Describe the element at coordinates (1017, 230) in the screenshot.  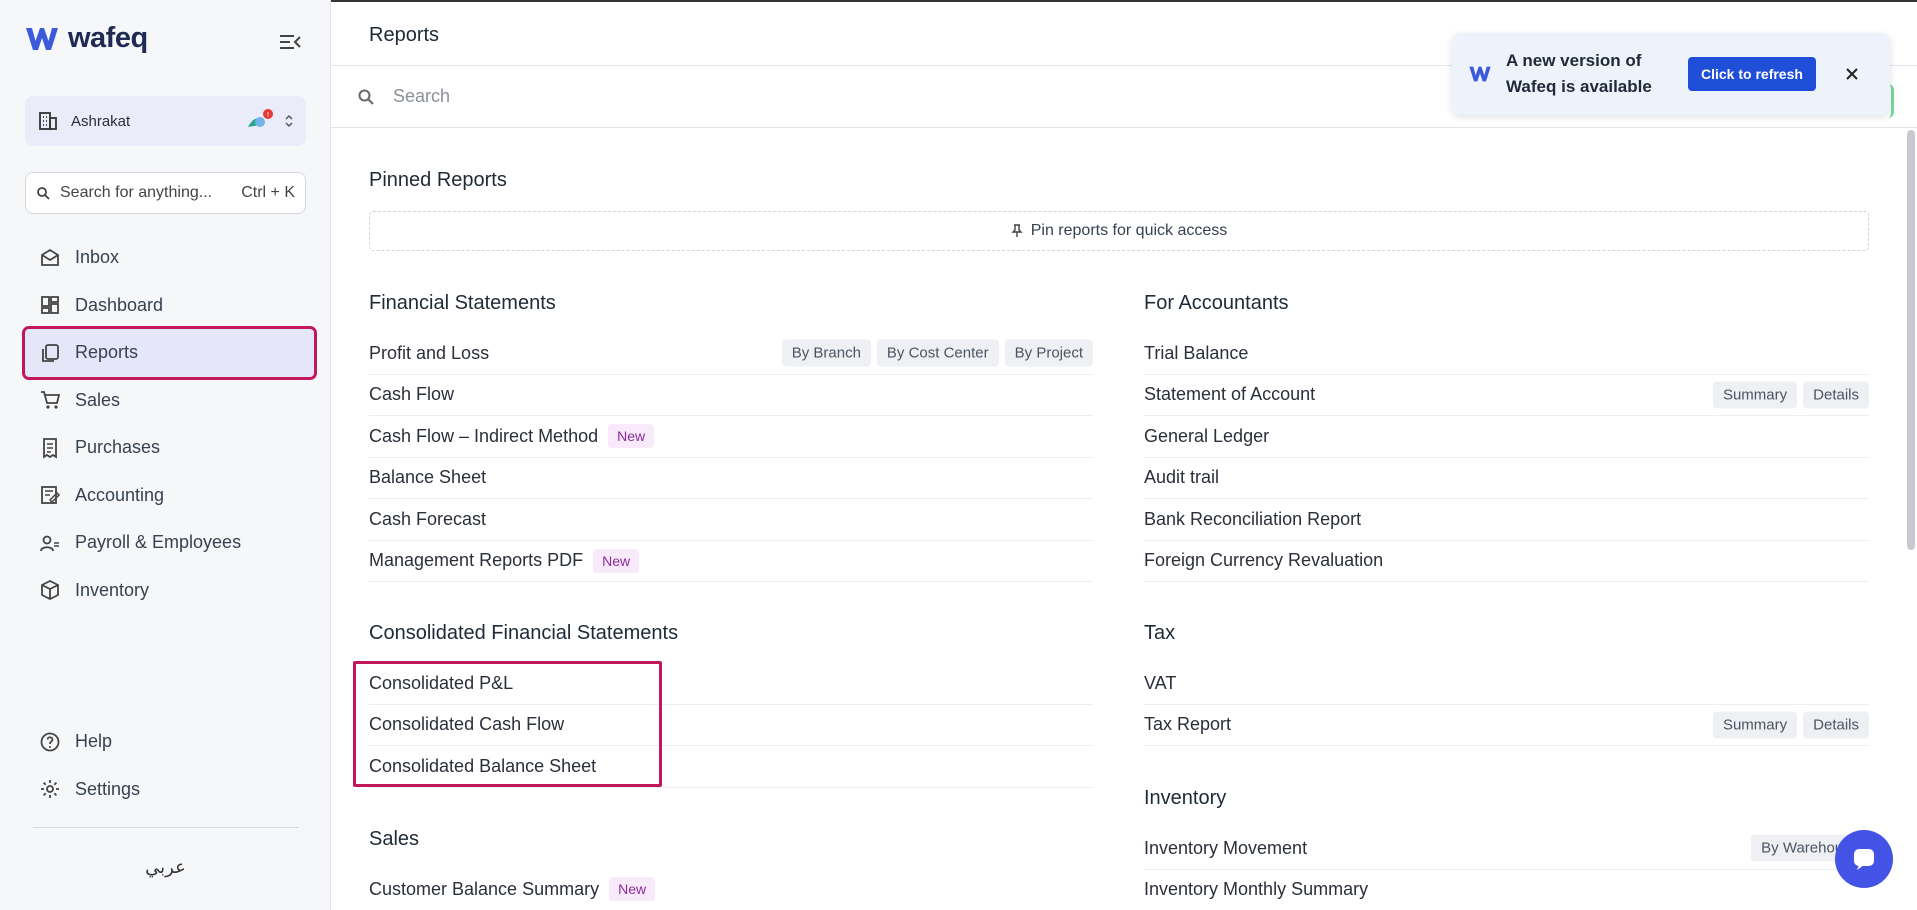
I see `pin-icon` at that location.